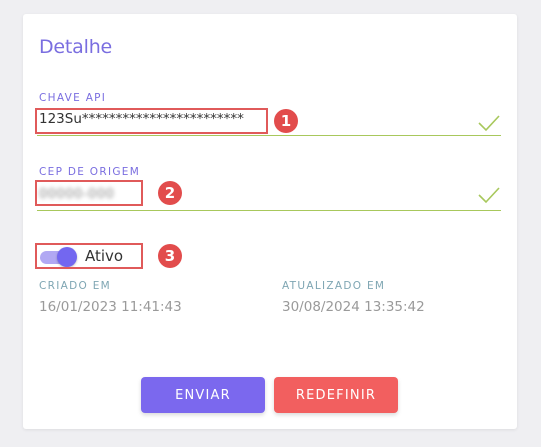 The height and width of the screenshot is (447, 541). Describe the element at coordinates (489, 123) in the screenshot. I see `api-key-valid-check-icon` at that location.